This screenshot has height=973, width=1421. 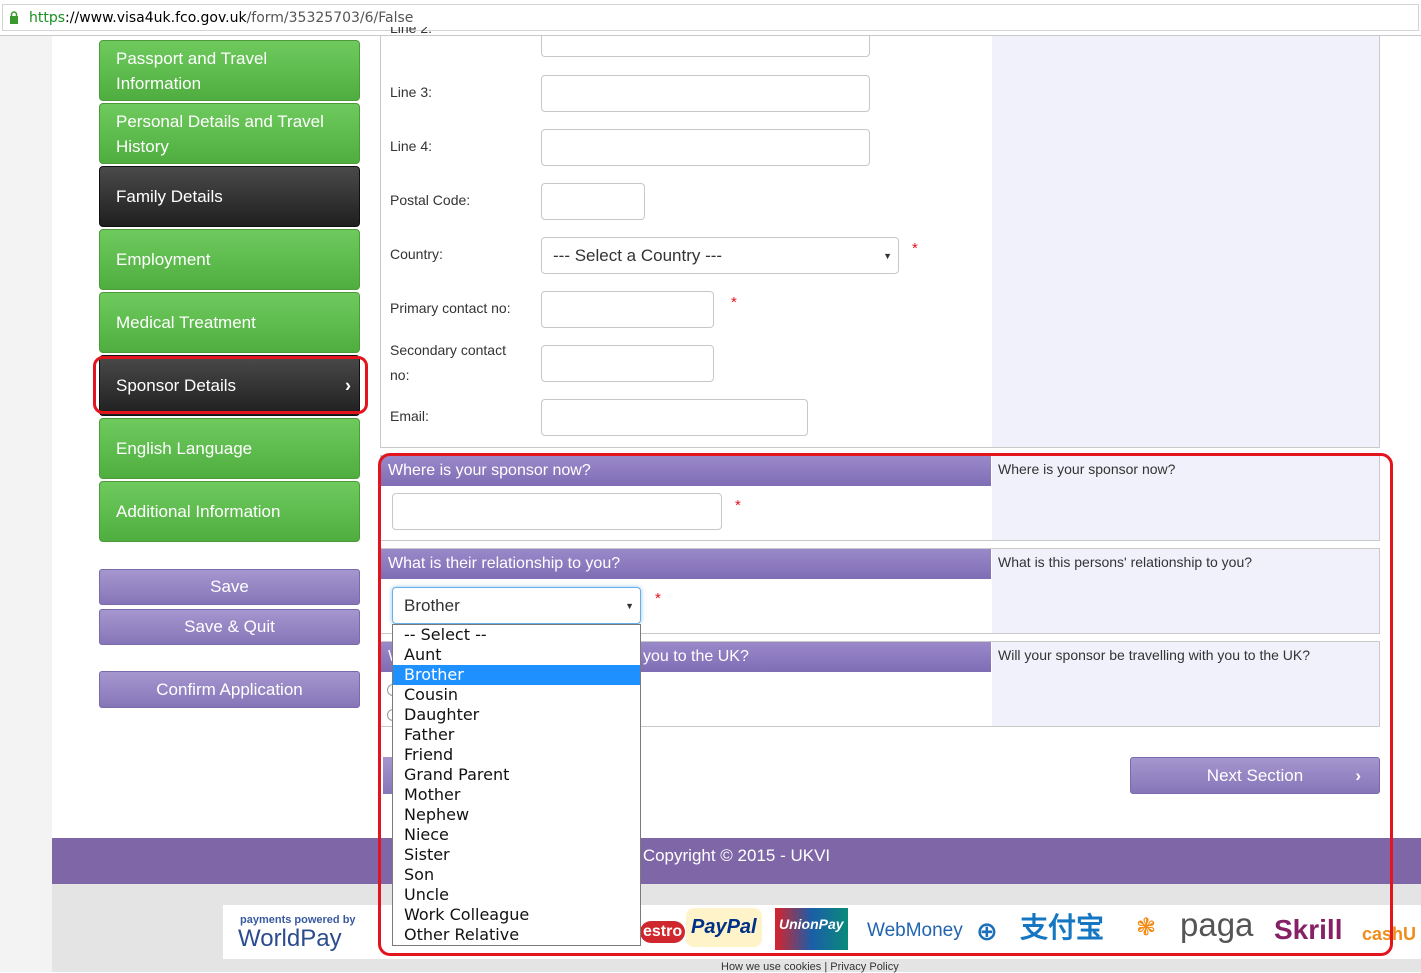 I want to click on sidebar-item-label: Employment, so click(x=163, y=259).